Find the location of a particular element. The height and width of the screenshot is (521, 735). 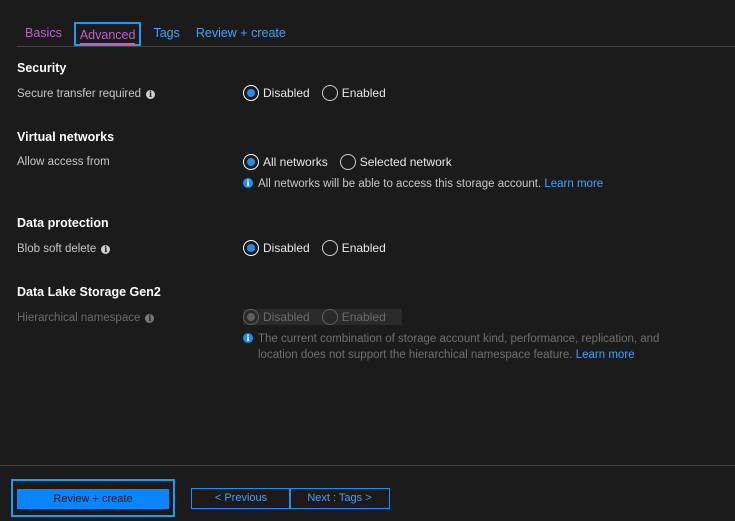

blob-soft-delete-label: Blob soft delete i is located at coordinates (64, 249).